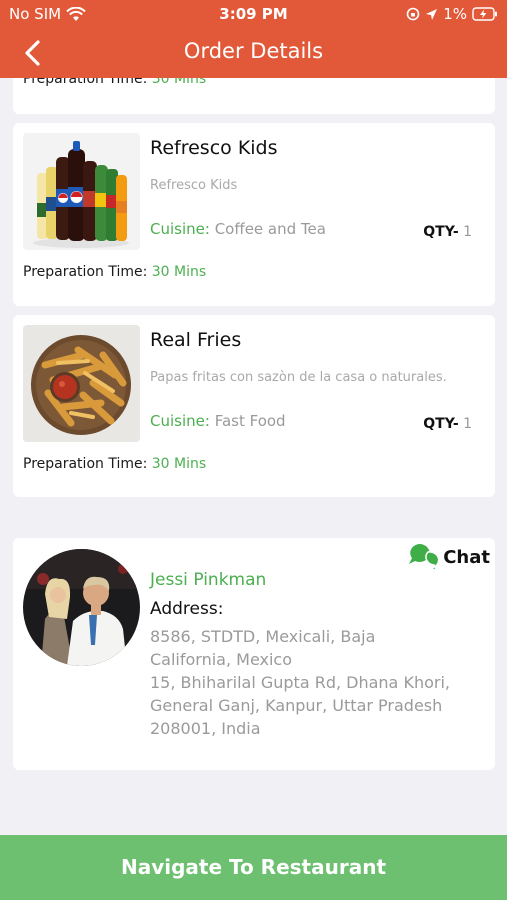 The width and height of the screenshot is (507, 900). What do you see at coordinates (194, 185) in the screenshot?
I see `item-description: Refresco Kids` at bounding box center [194, 185].